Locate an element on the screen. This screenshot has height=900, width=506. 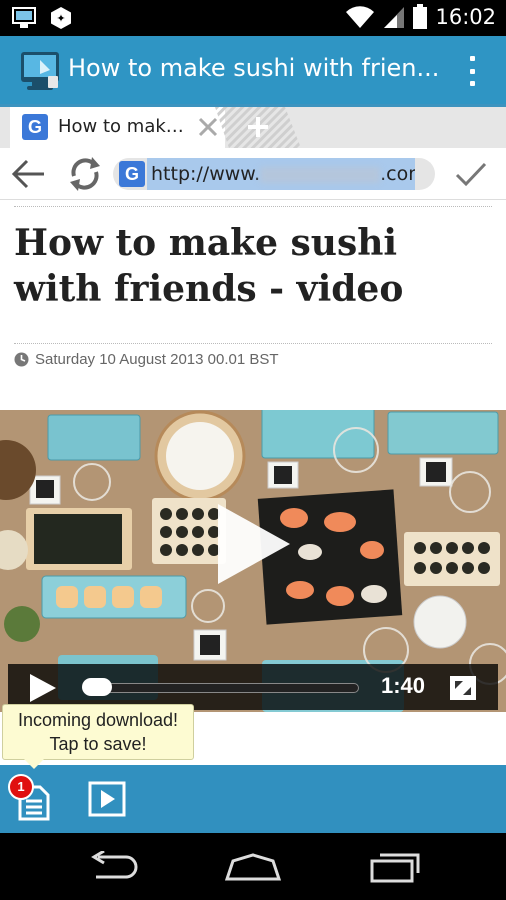
nav-back-icon is located at coordinates (112, 866).